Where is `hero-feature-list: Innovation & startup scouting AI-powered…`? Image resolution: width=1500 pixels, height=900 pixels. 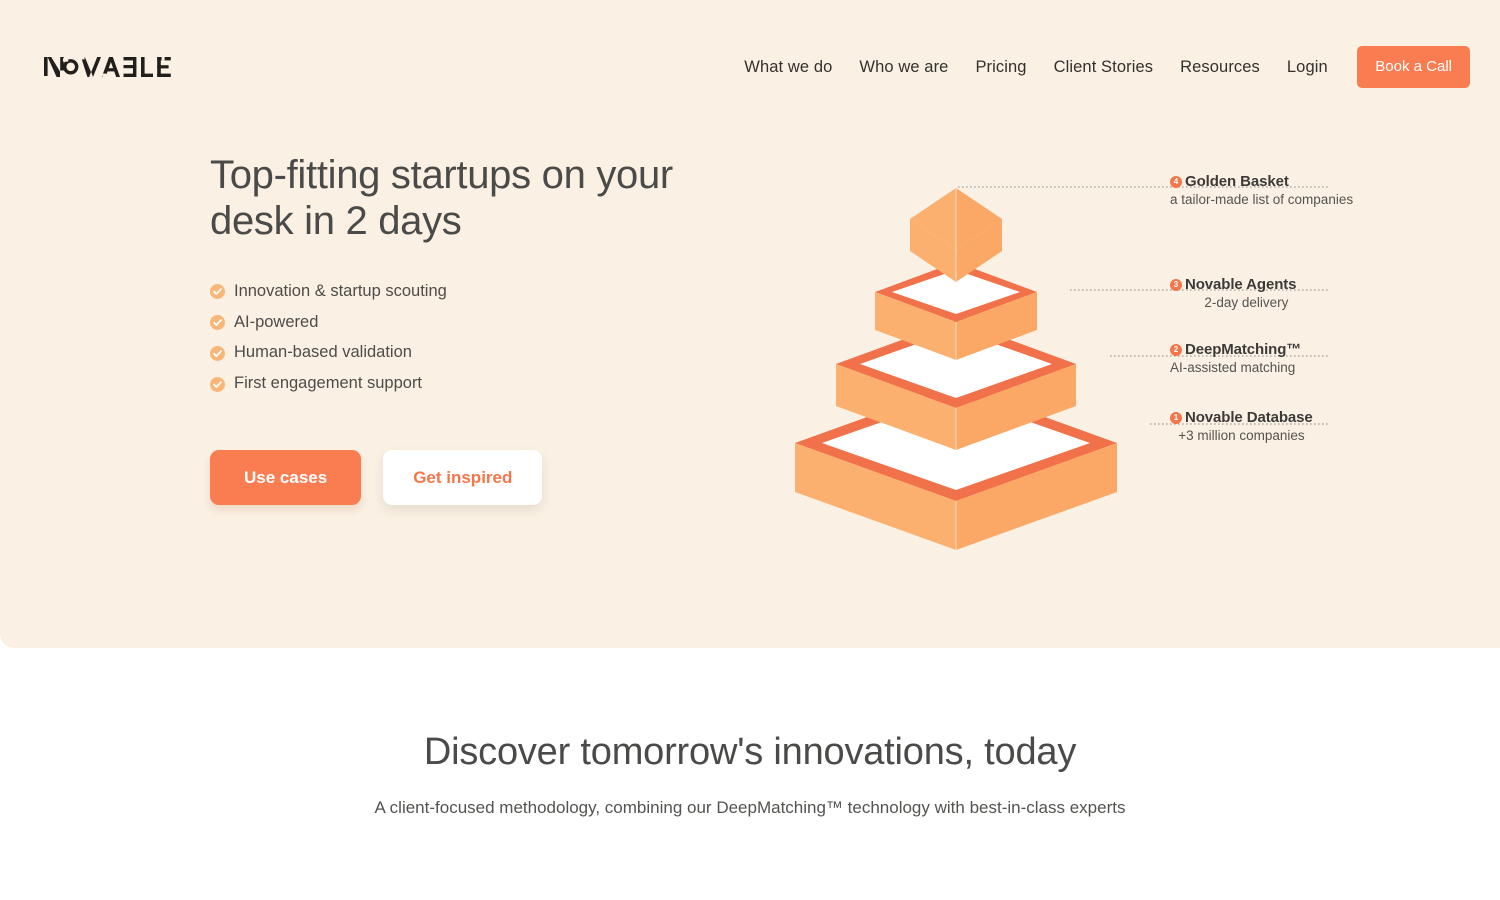 hero-feature-list: Innovation & startup scouting AI-powered… is located at coordinates (520, 338).